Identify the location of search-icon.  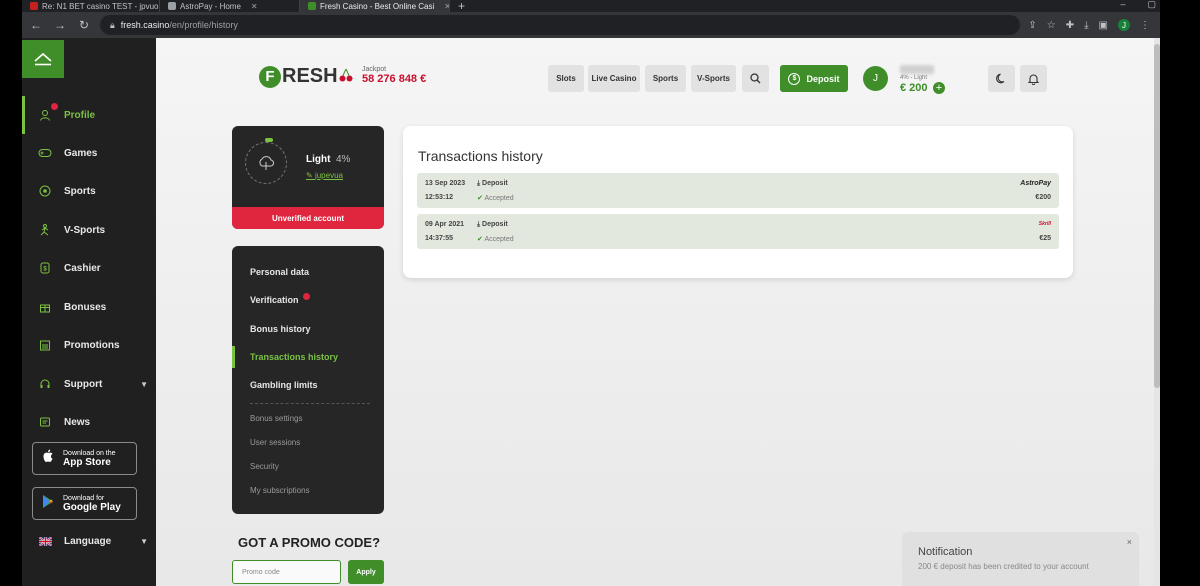
(755, 78).